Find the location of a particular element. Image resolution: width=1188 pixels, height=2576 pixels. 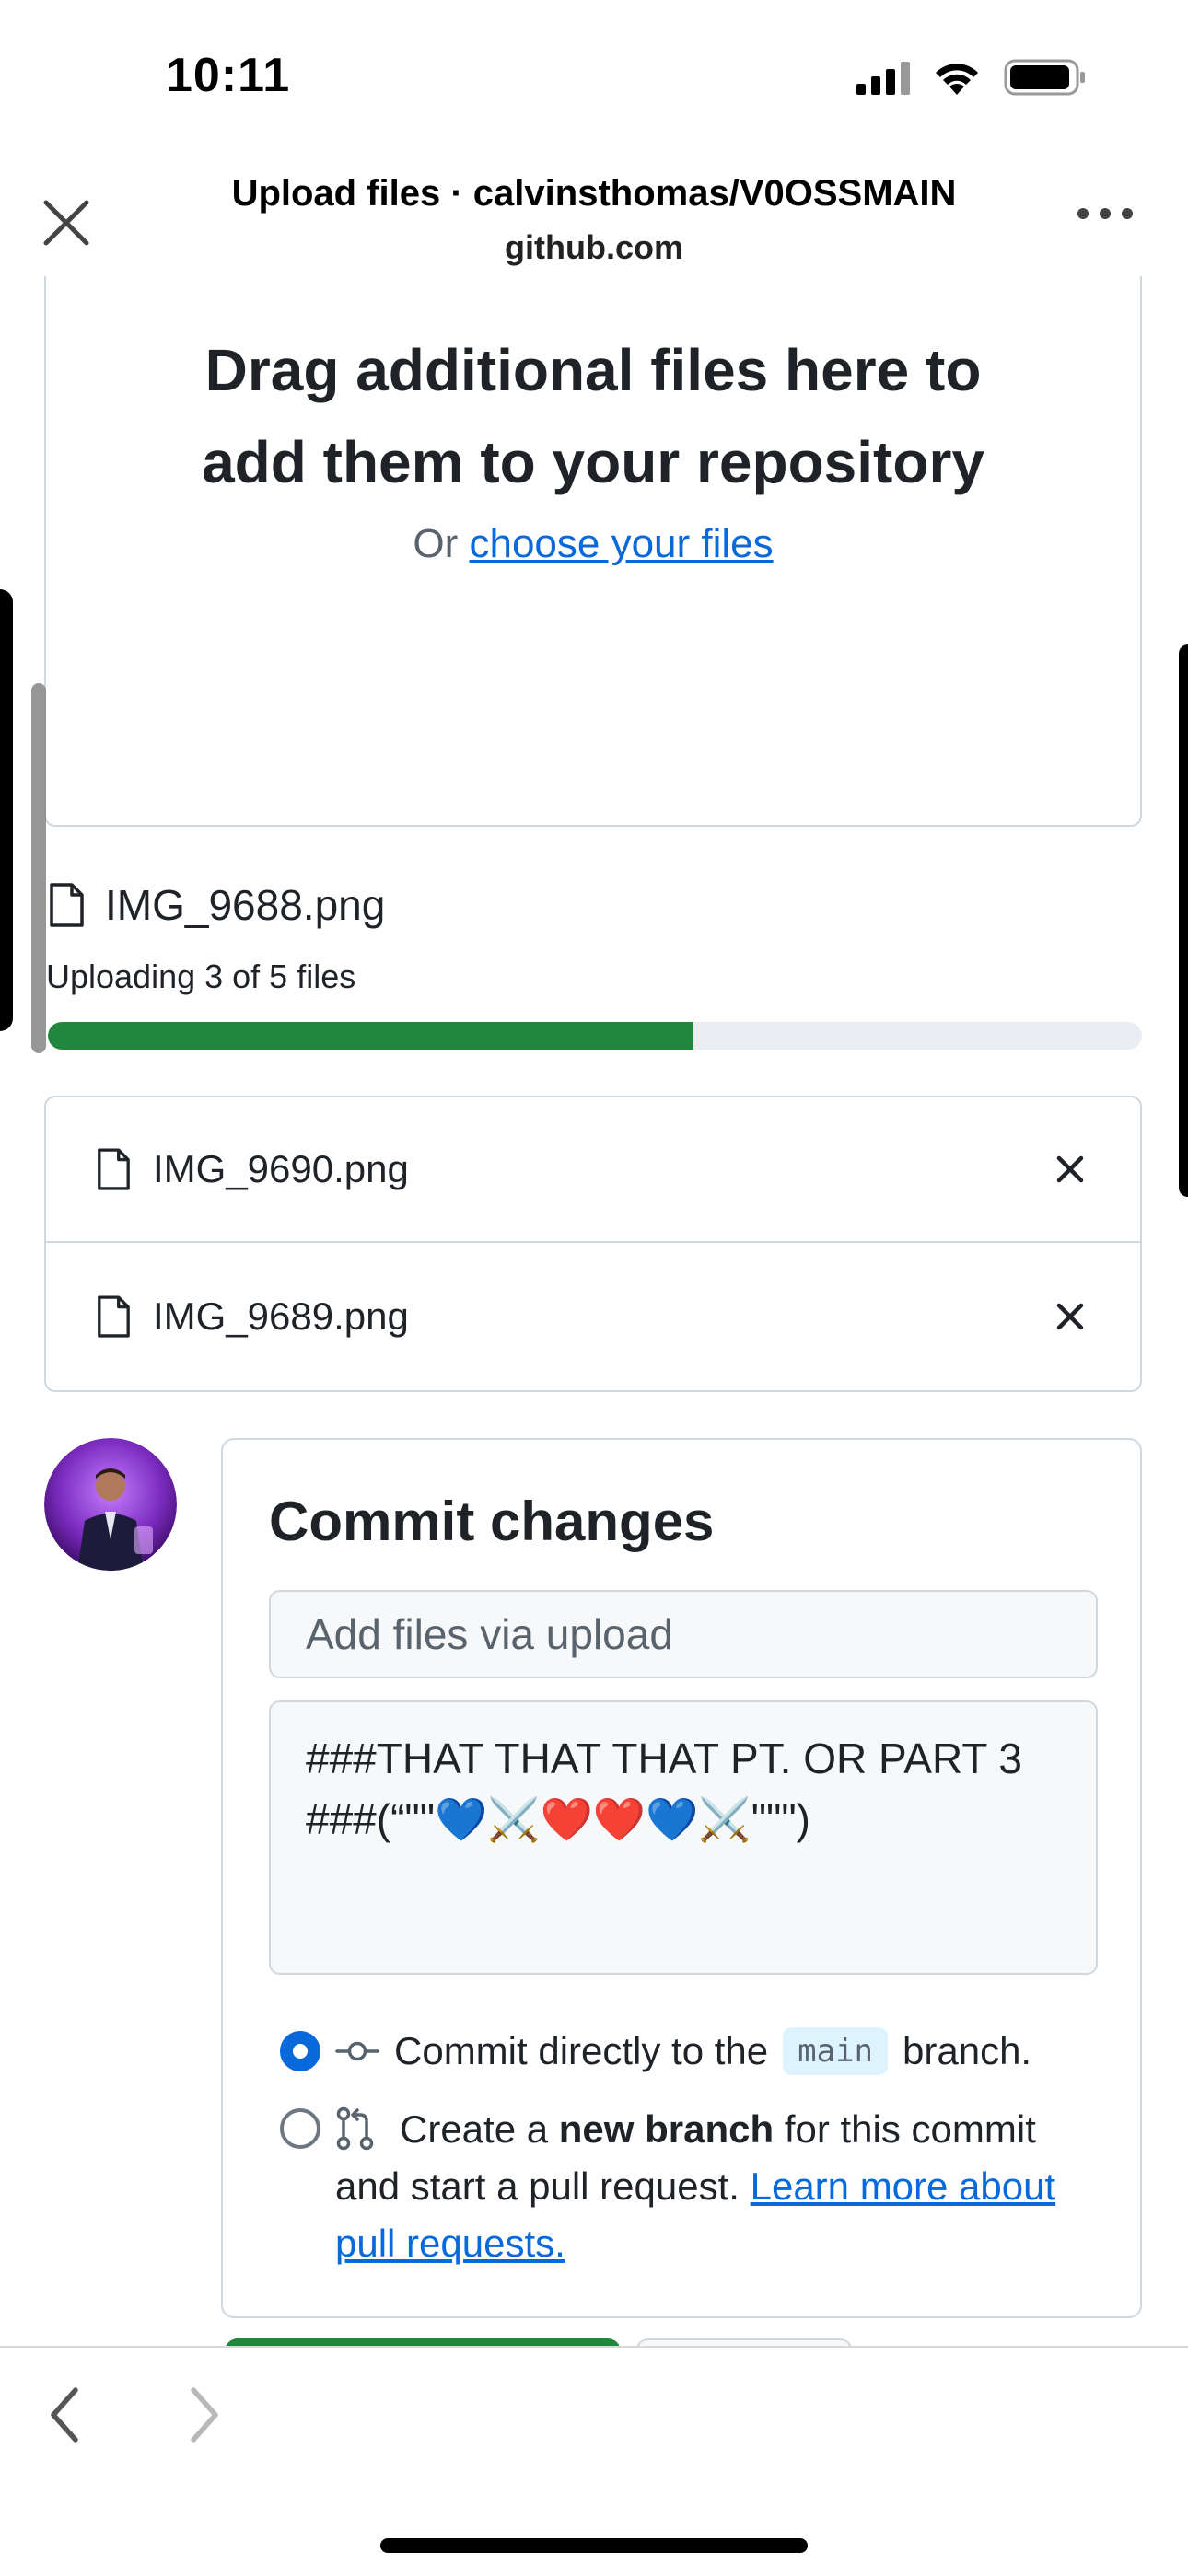

list-item: IMG_9689.png is located at coordinates (593, 1316).